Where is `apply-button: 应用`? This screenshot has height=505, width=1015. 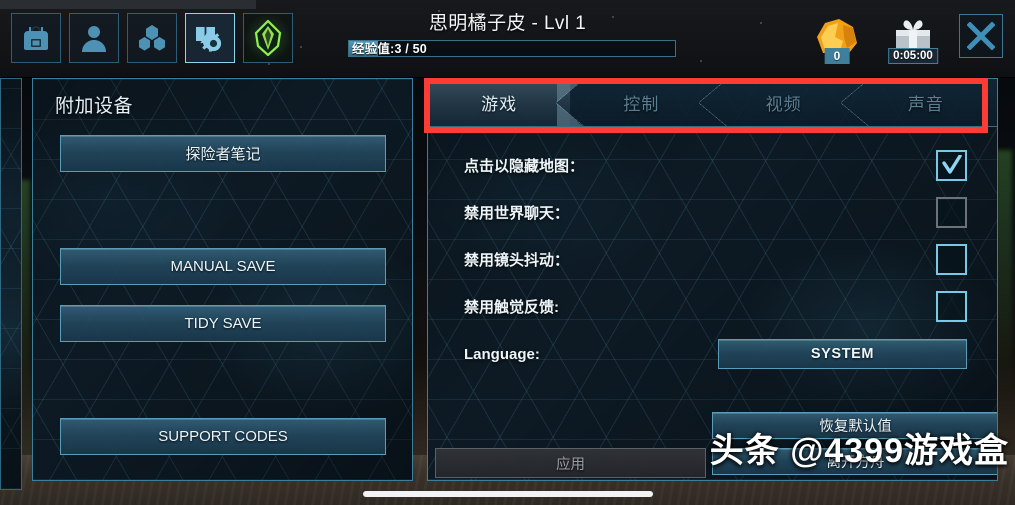
apply-button: 应用 is located at coordinates (570, 463).